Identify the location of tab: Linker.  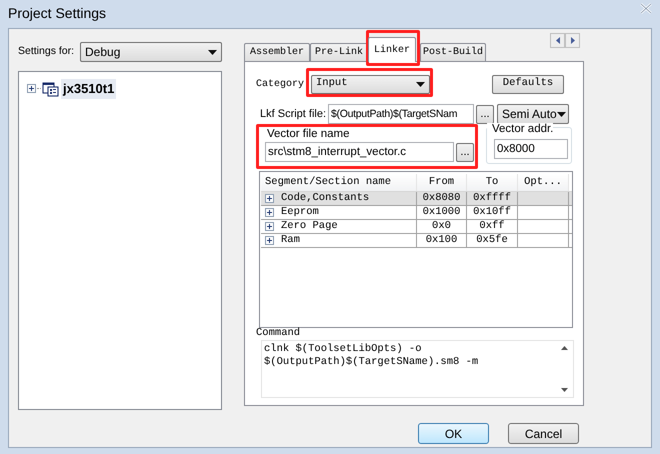
(392, 49).